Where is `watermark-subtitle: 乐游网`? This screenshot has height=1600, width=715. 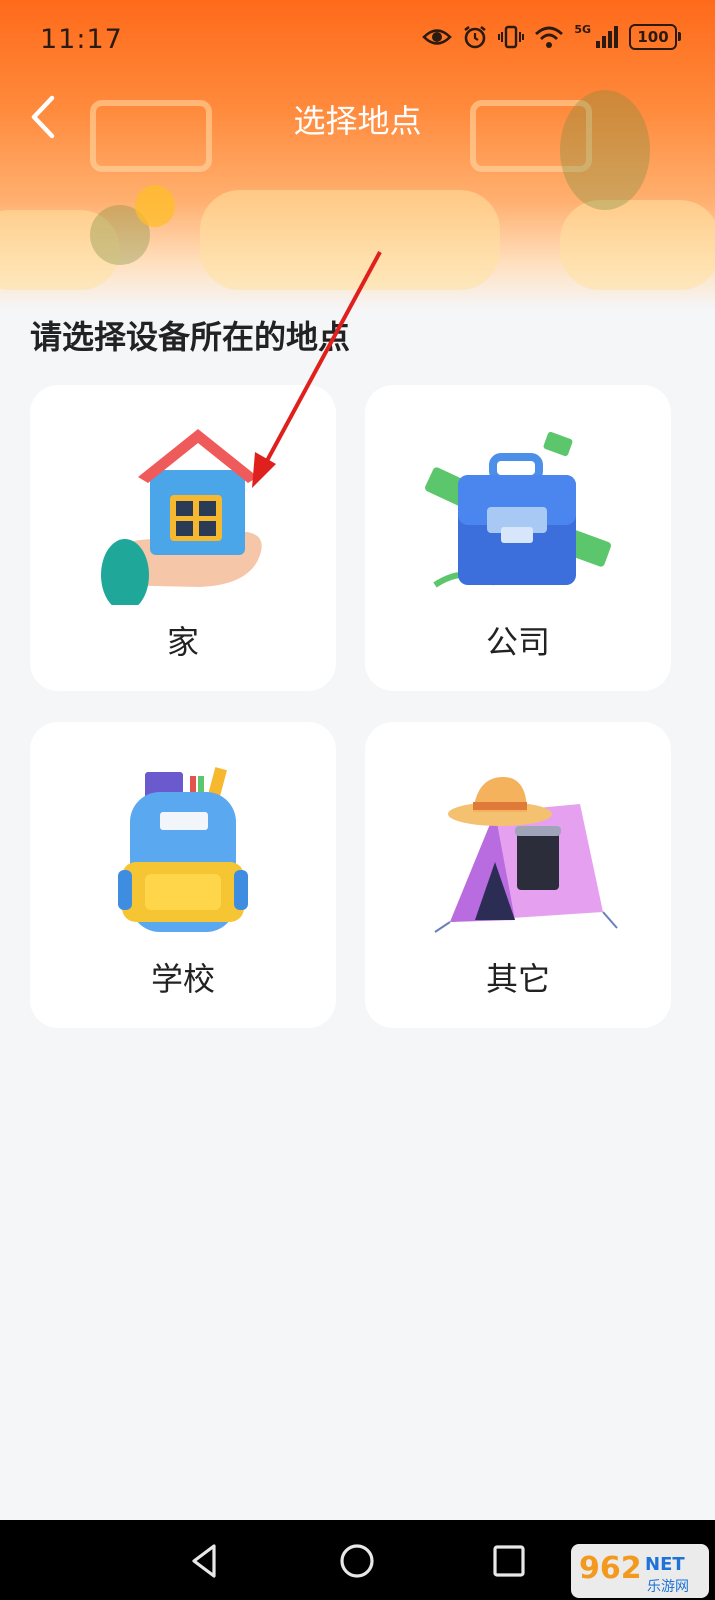
watermark-subtitle: 乐游网 is located at coordinates (668, 1587).